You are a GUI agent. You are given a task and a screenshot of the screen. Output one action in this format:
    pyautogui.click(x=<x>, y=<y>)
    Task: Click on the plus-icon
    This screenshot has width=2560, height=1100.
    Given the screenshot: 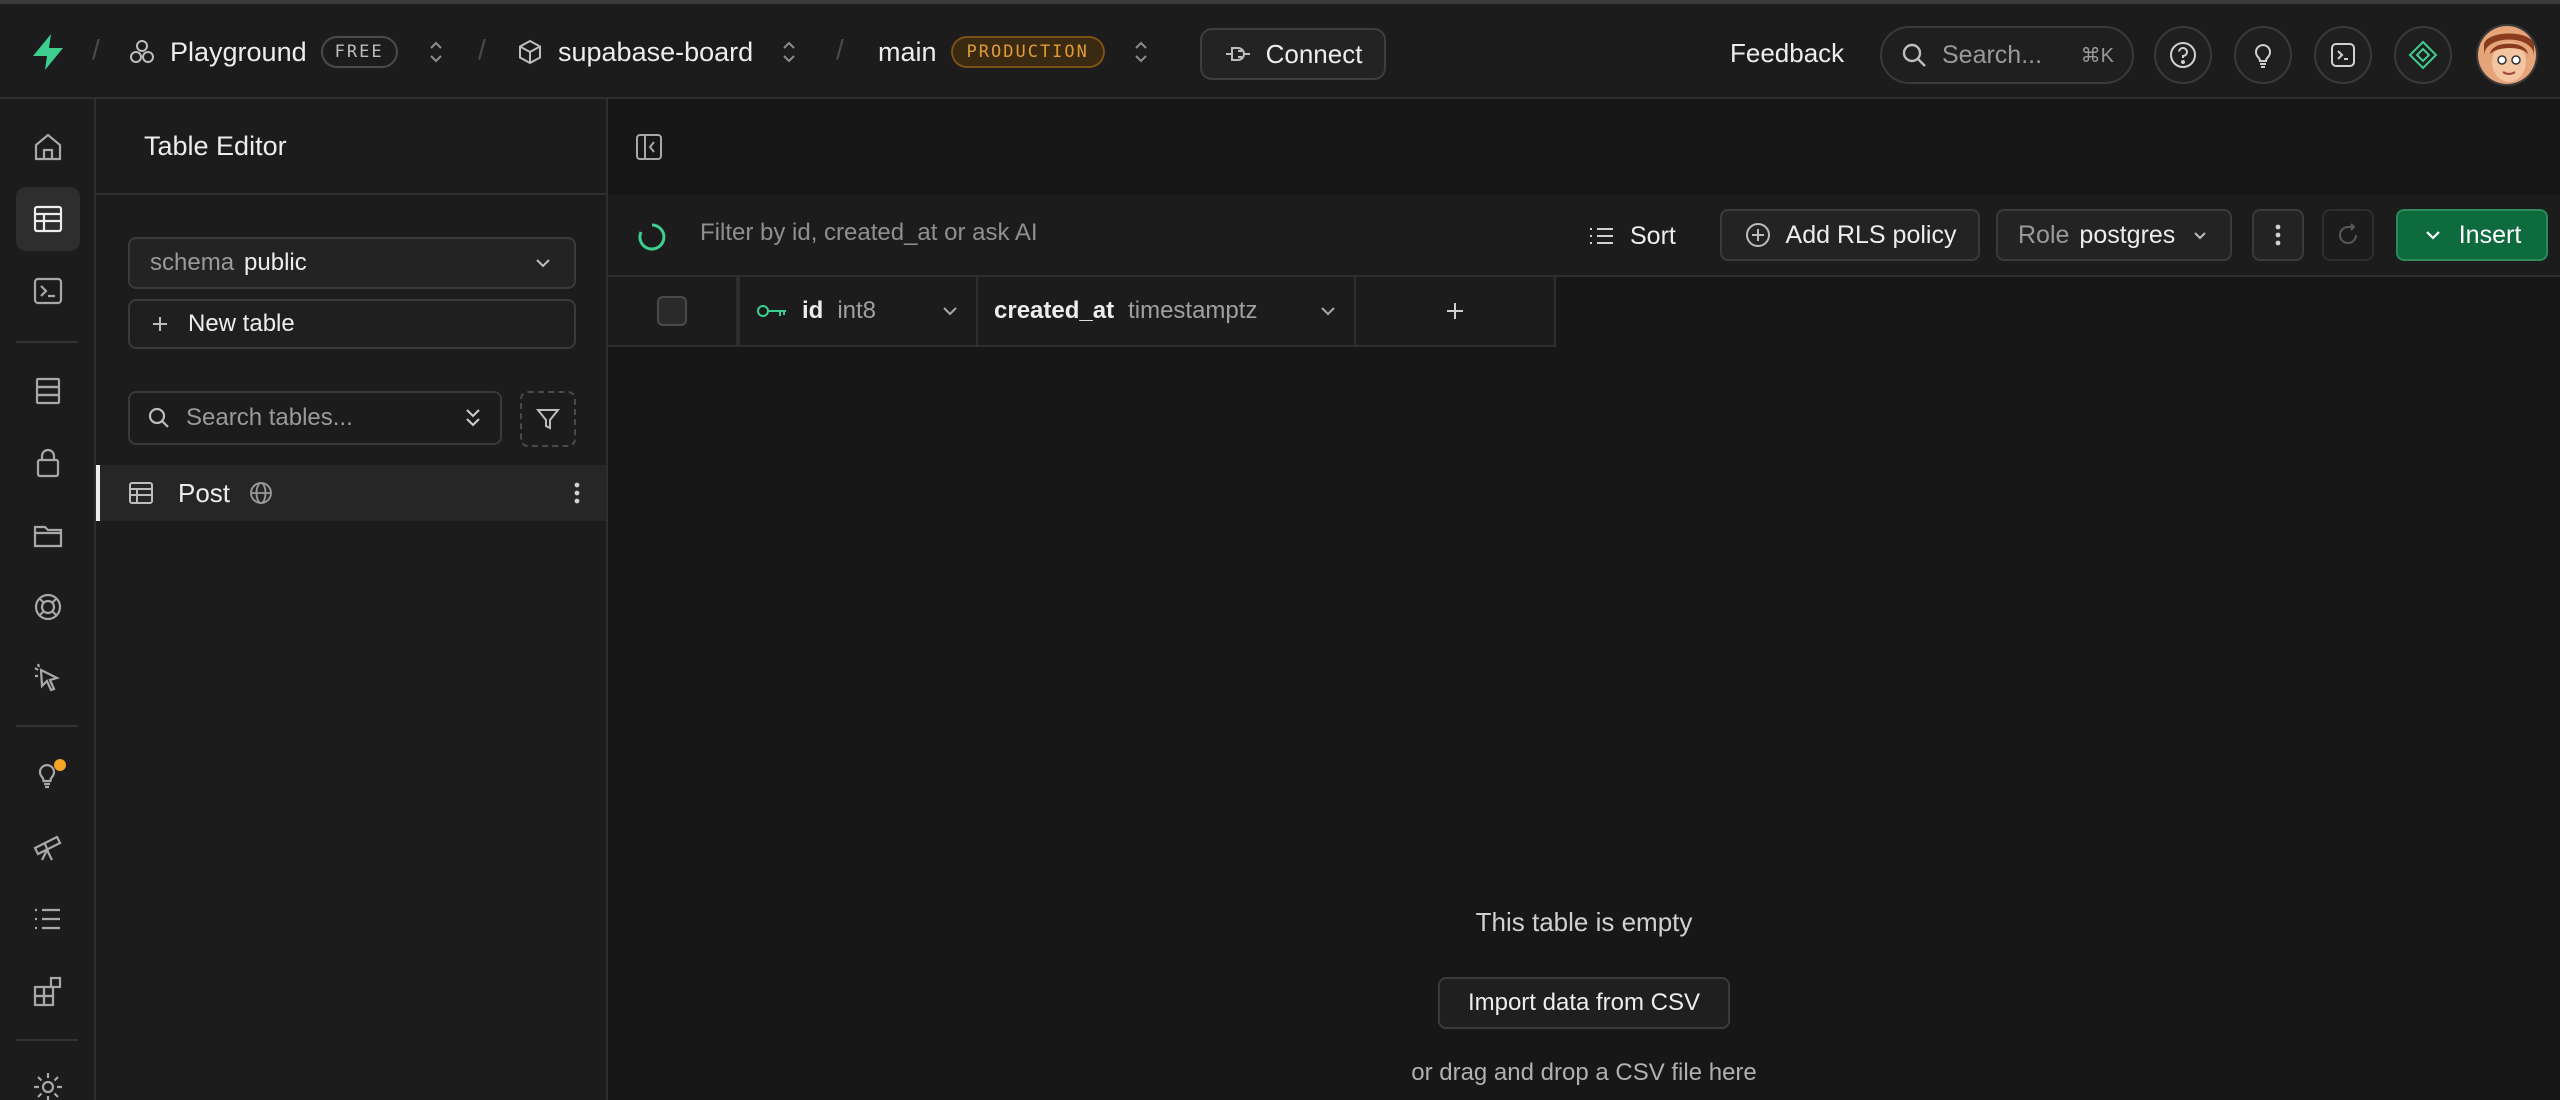 What is the action you would take?
    pyautogui.click(x=160, y=324)
    